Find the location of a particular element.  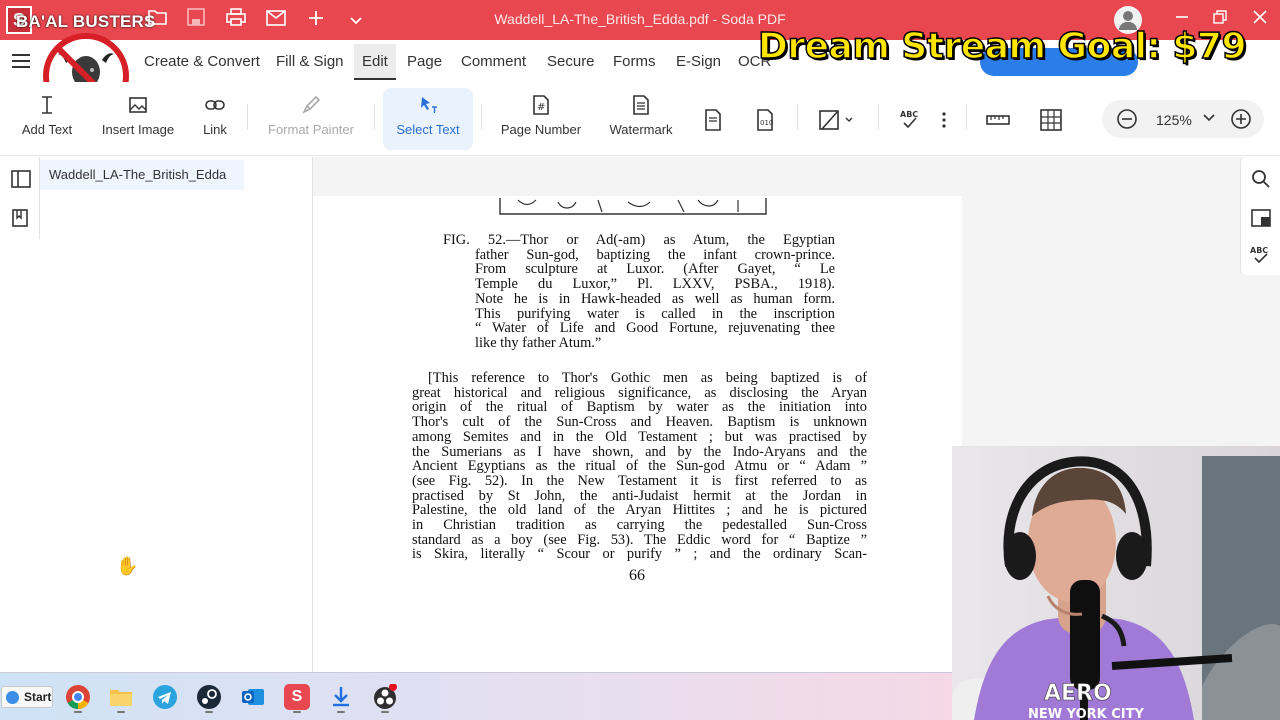

stream-overlay-title: BA'AL BUSTERS is located at coordinates (86, 21).